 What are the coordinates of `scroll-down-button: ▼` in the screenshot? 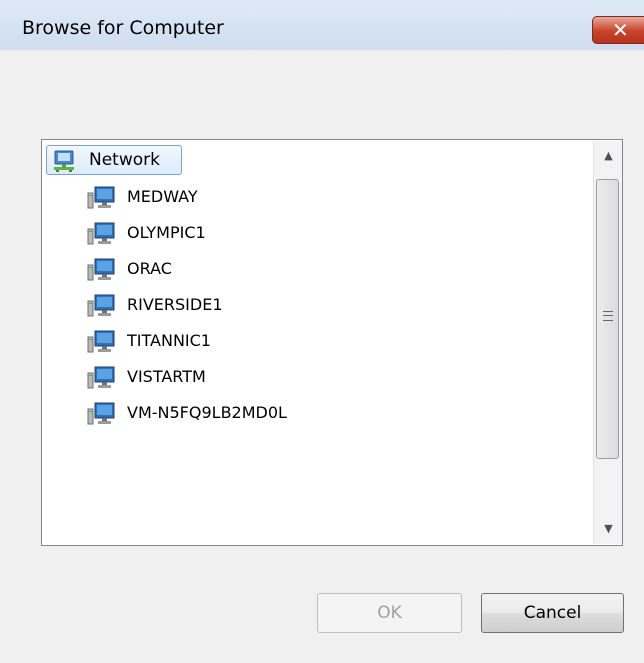 It's located at (608, 529).